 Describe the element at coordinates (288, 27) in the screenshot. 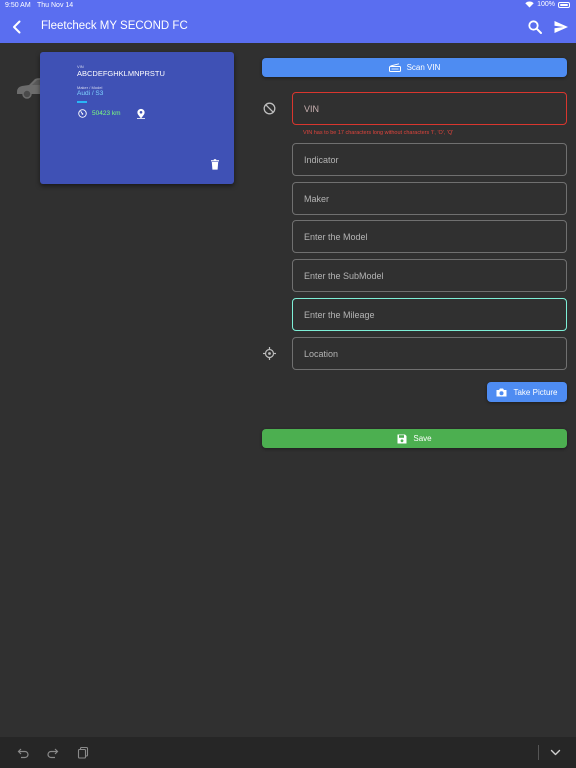

I see `app-bar: Fleetcheck MY SECOND FC` at that location.